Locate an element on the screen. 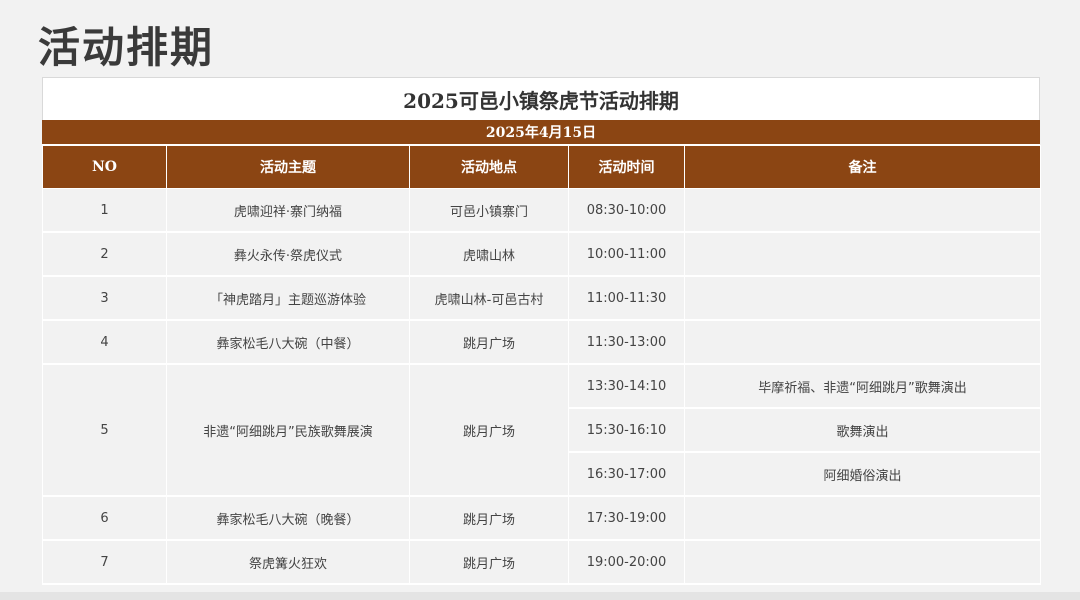  cell-no: 5 is located at coordinates (104, 430).